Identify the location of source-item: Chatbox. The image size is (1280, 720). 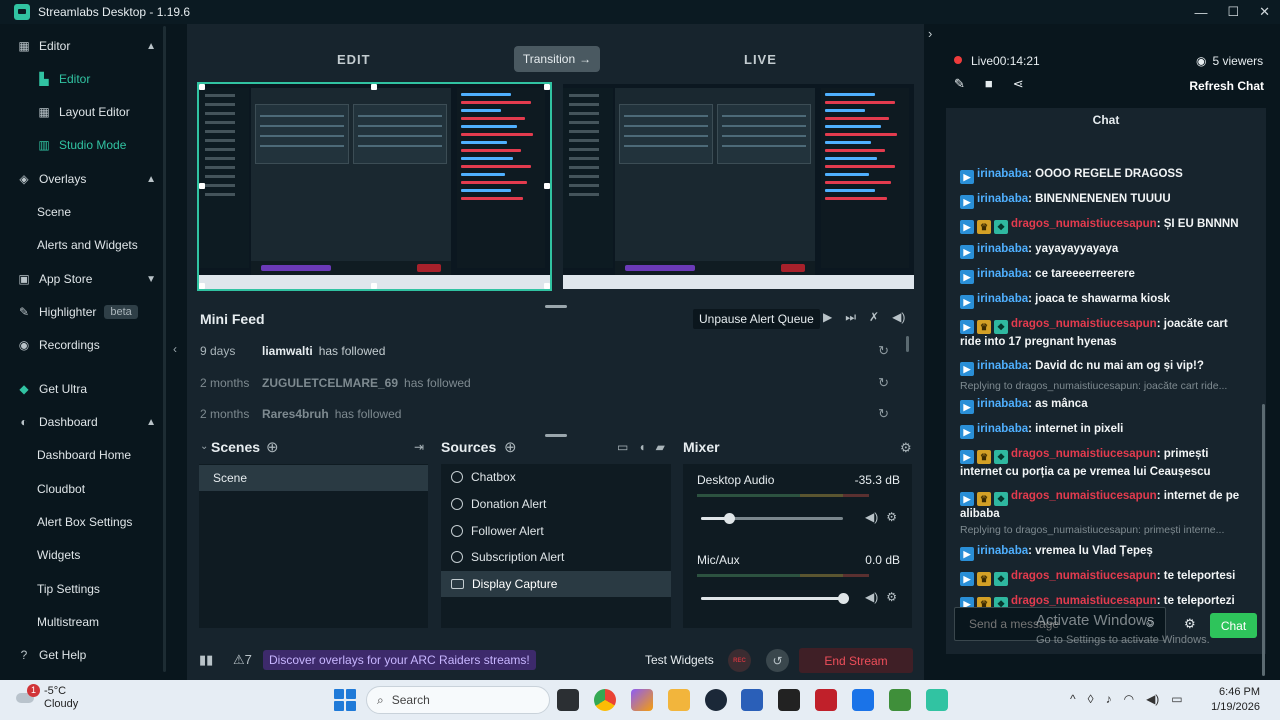
(556, 477).